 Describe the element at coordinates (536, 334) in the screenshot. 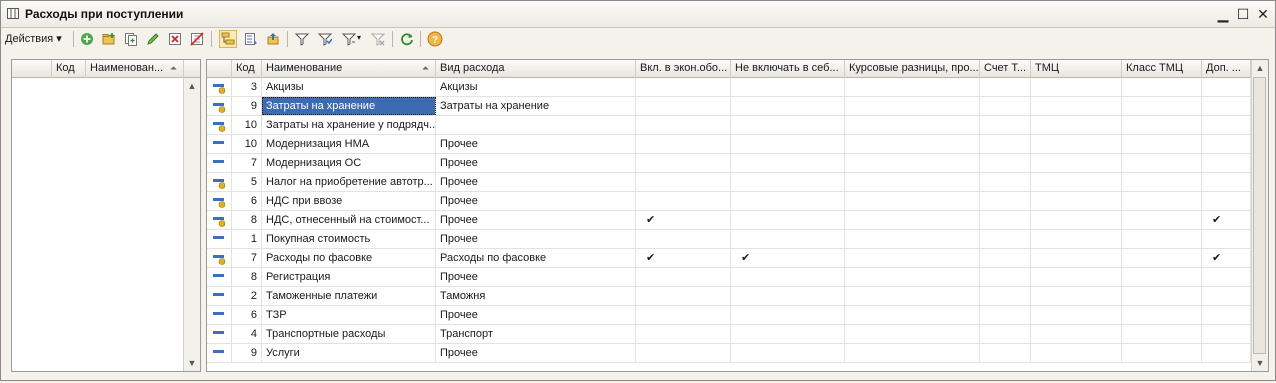

I see `expense-type-cell: Транспорт` at that location.